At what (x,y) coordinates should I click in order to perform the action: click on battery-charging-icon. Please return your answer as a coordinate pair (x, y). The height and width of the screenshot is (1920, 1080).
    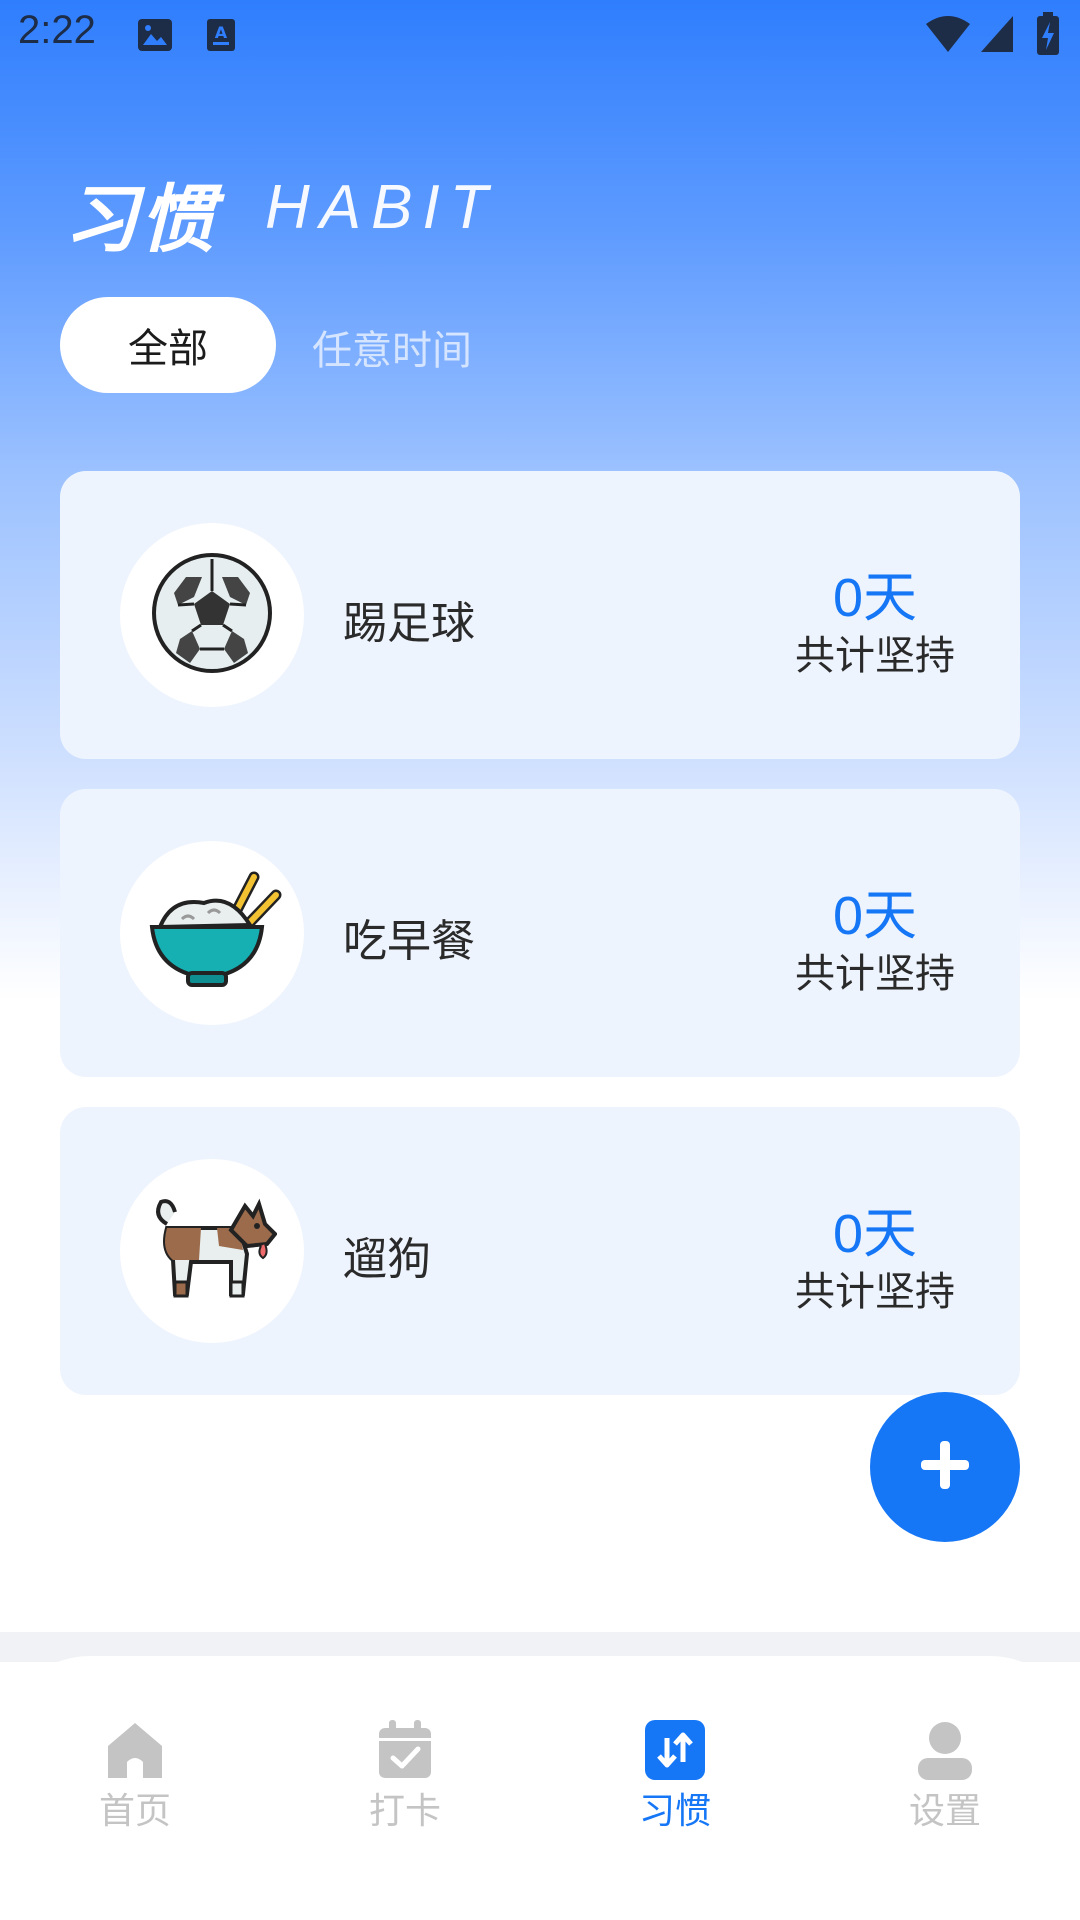
    Looking at the image, I should click on (1048, 36).